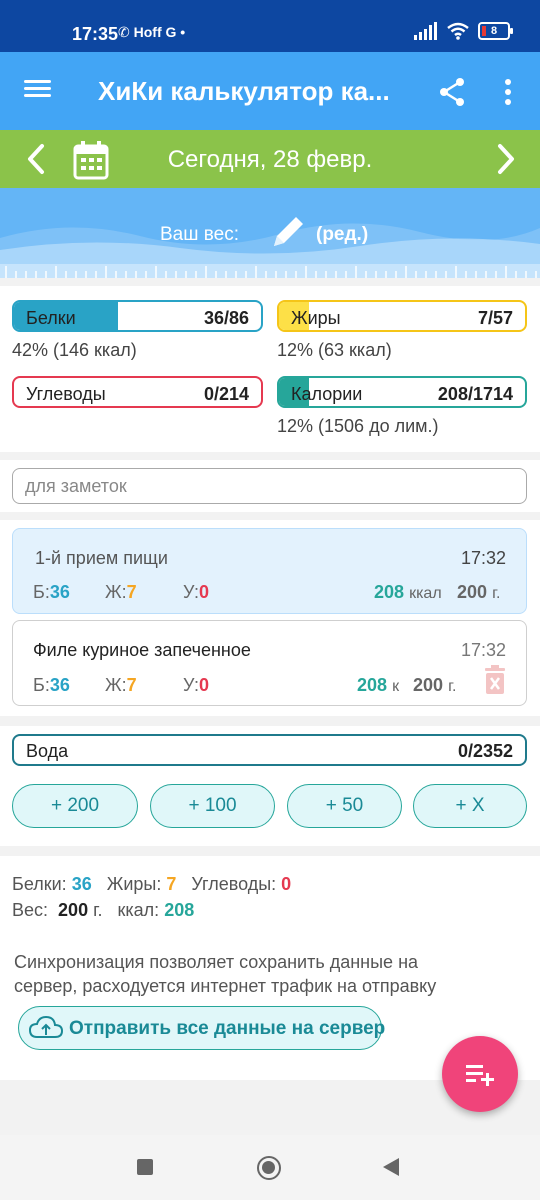 This screenshot has height=1200, width=540. Describe the element at coordinates (475, 394) in the screenshot. I see `calories-value: 208/1714` at that location.